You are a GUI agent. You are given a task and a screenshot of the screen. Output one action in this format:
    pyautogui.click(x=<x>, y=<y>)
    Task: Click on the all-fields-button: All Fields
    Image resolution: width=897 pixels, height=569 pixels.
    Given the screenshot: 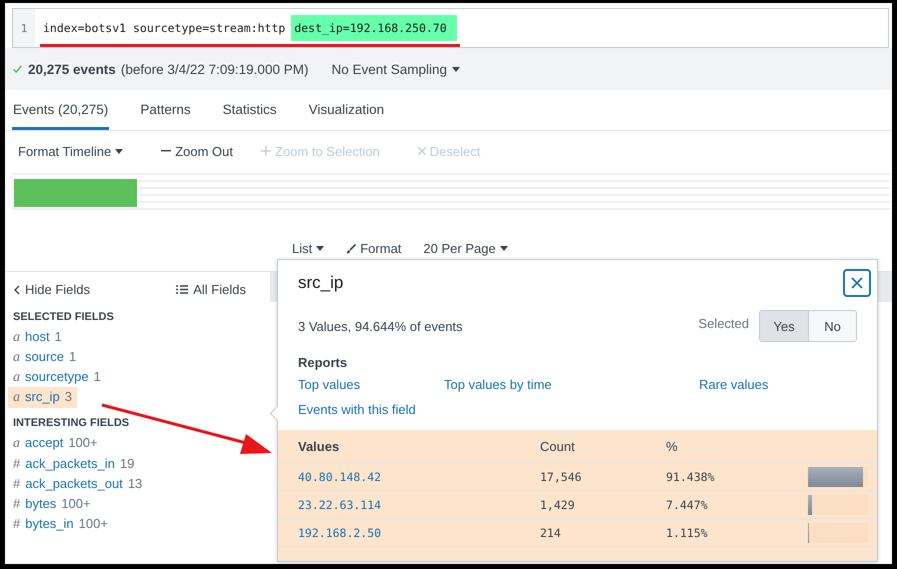 What is the action you would take?
    pyautogui.click(x=211, y=289)
    